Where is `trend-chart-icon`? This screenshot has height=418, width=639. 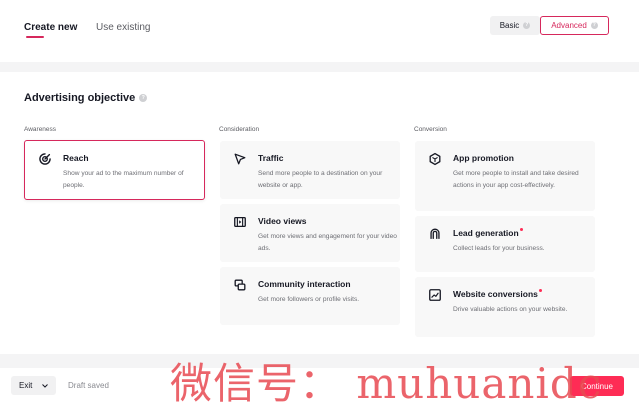
trend-chart-icon is located at coordinates (435, 295).